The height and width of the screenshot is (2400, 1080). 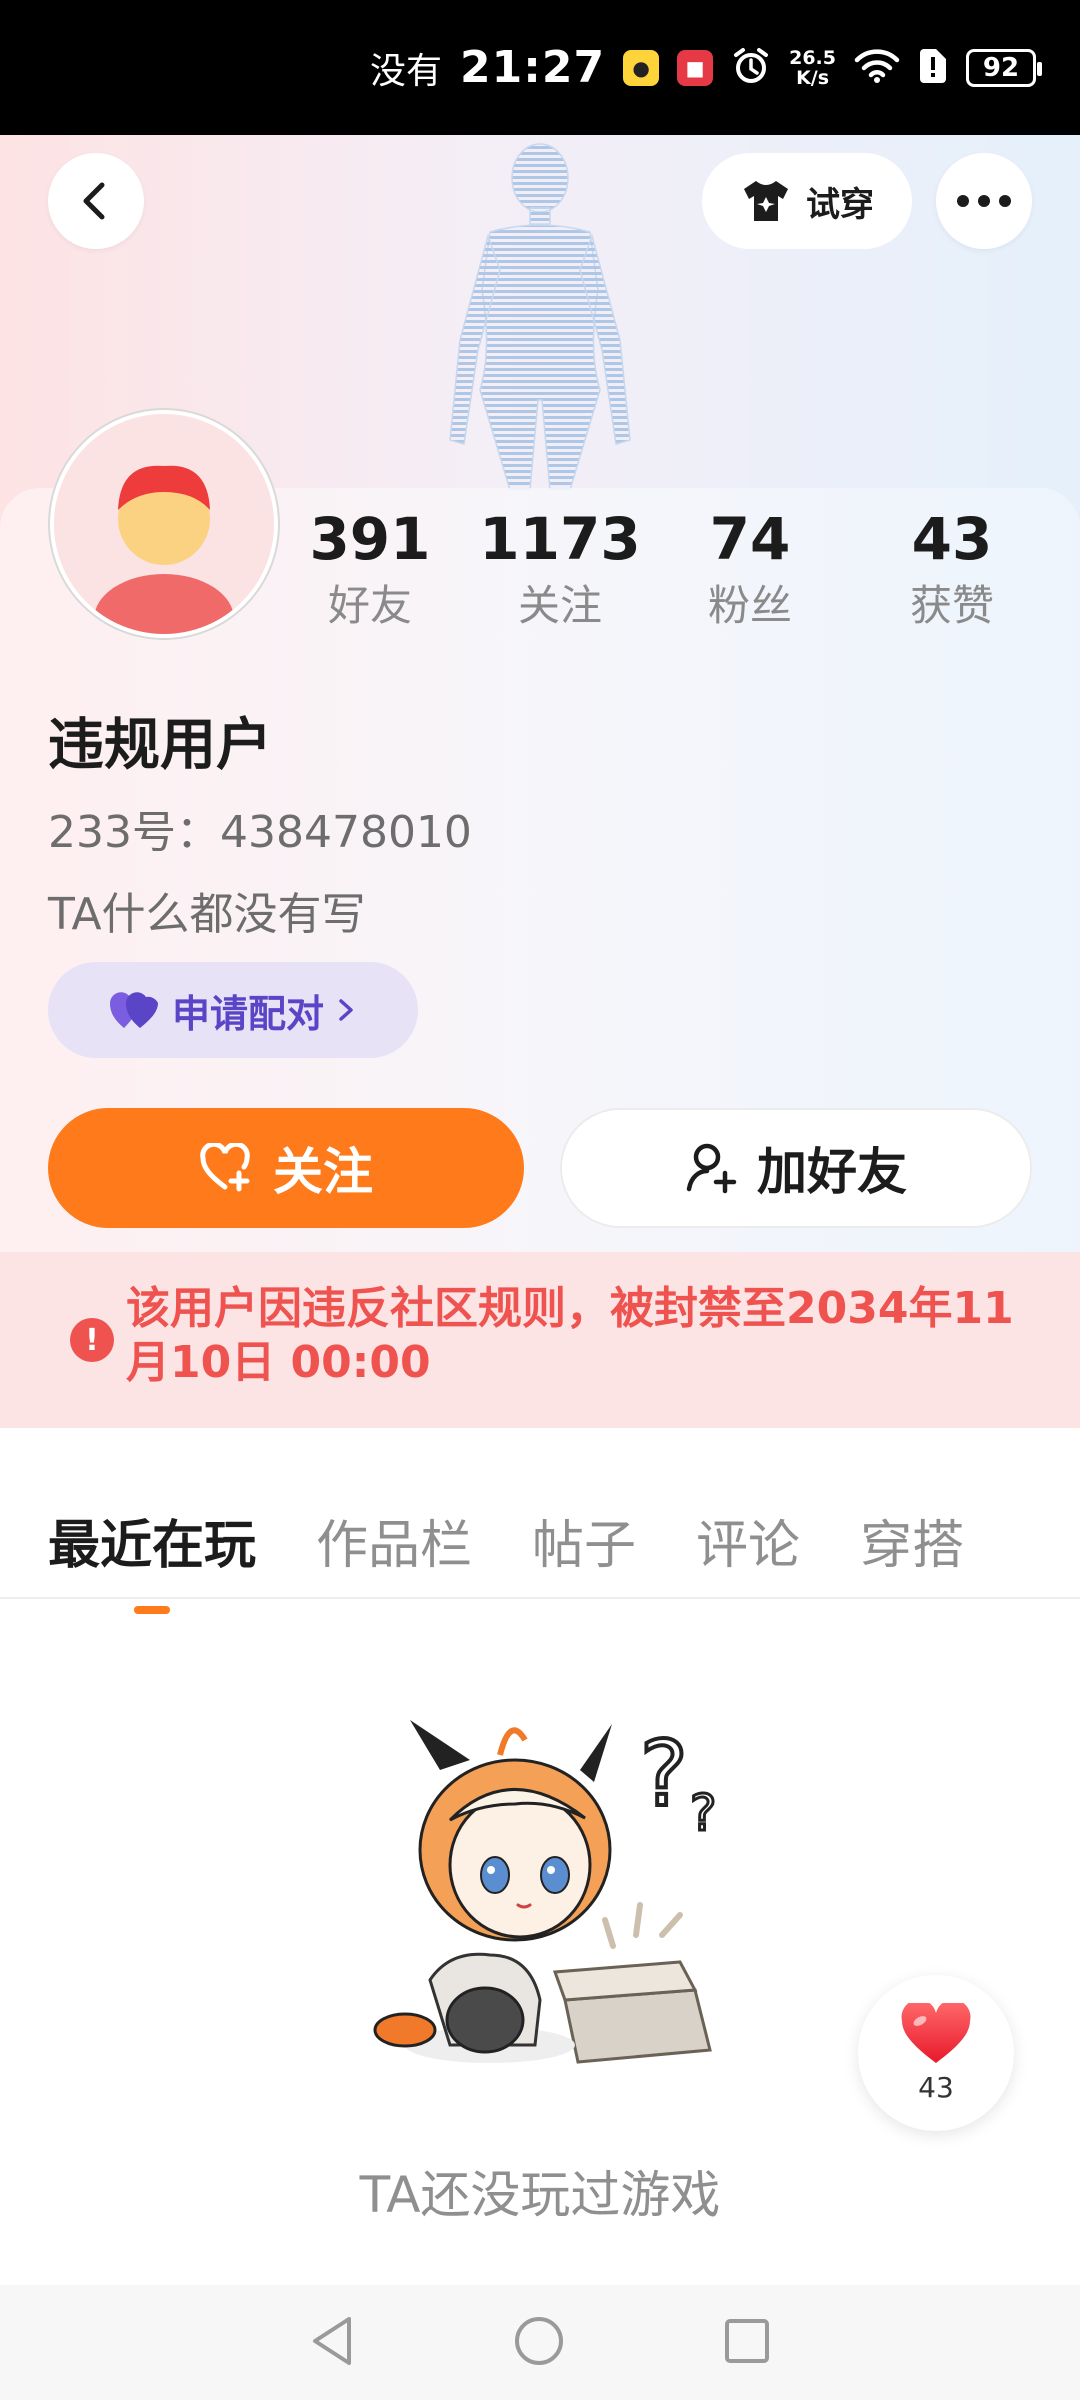 What do you see at coordinates (160, 745) in the screenshot?
I see `username: 违规用户` at bounding box center [160, 745].